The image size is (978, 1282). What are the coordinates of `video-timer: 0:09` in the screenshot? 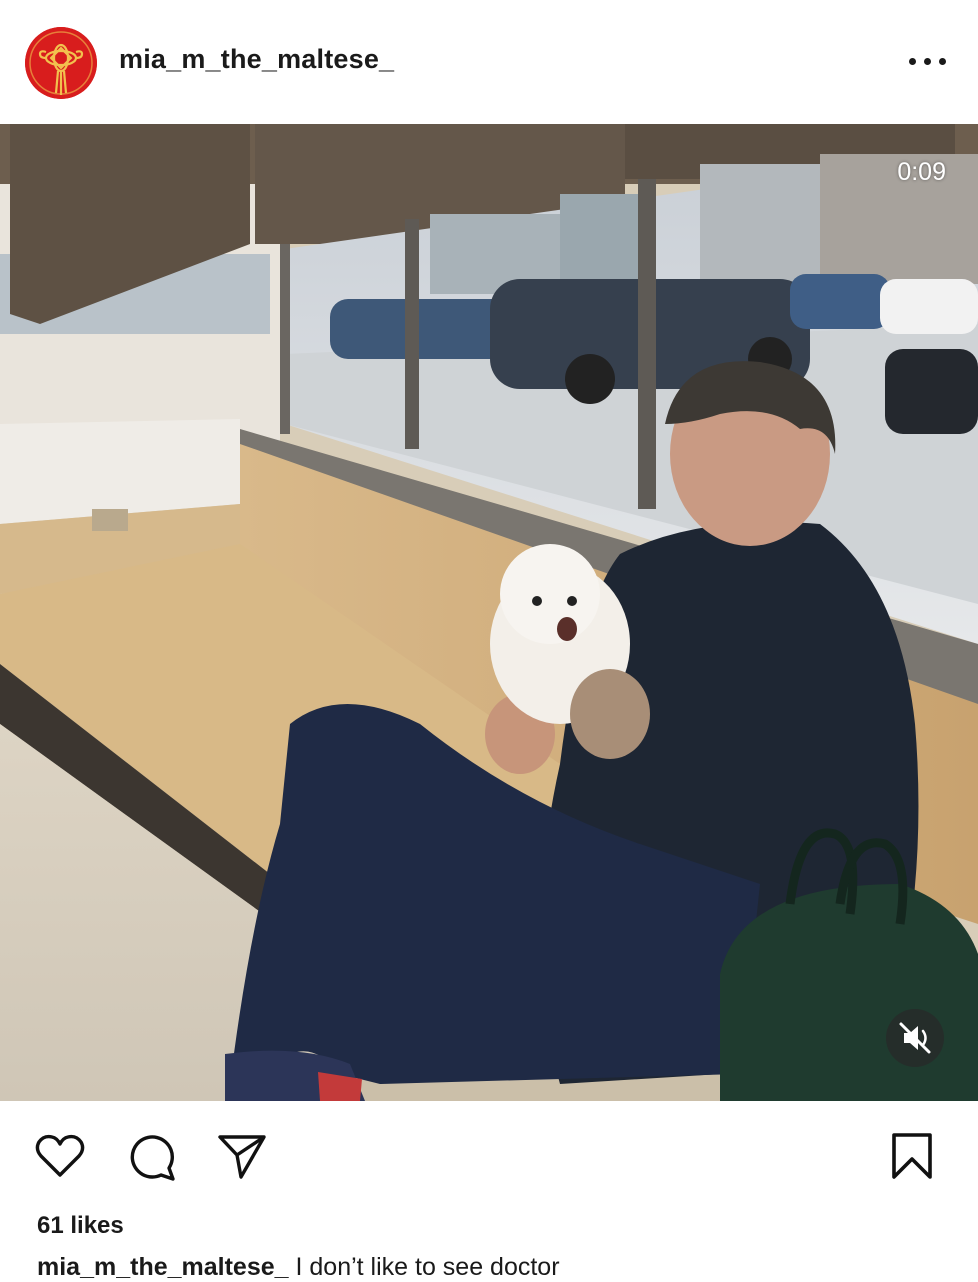 It's located at (921, 172).